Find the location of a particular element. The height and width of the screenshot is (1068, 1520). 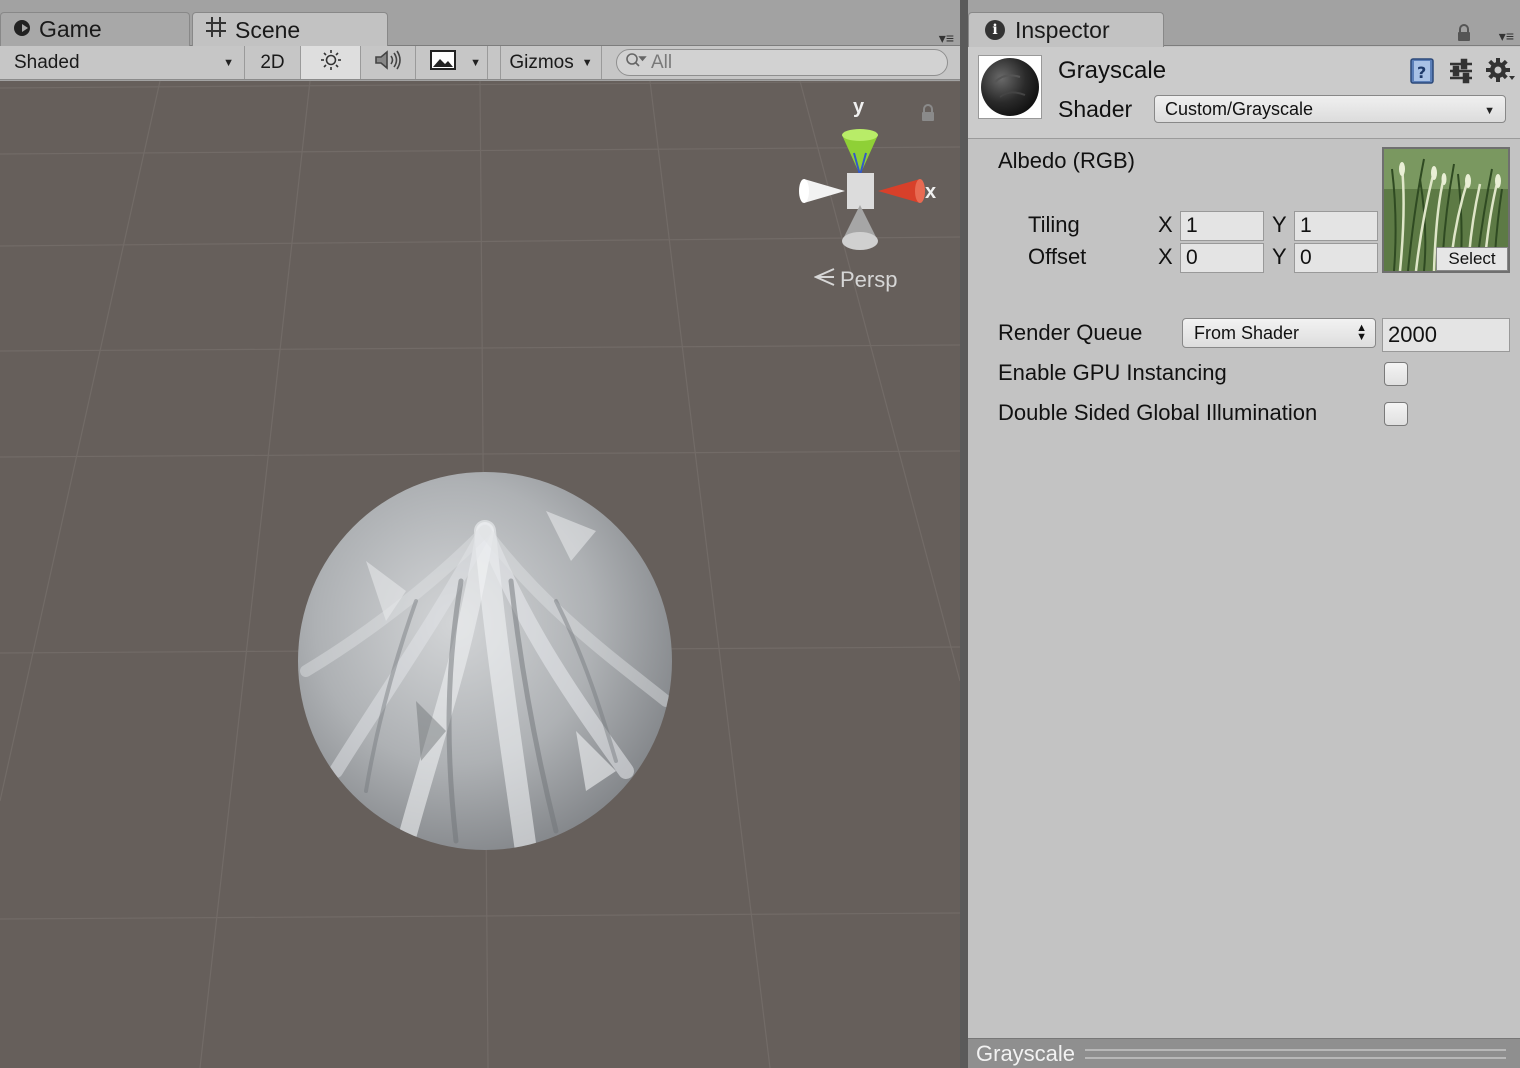

tab-game-label: Game is located at coordinates (70, 29).